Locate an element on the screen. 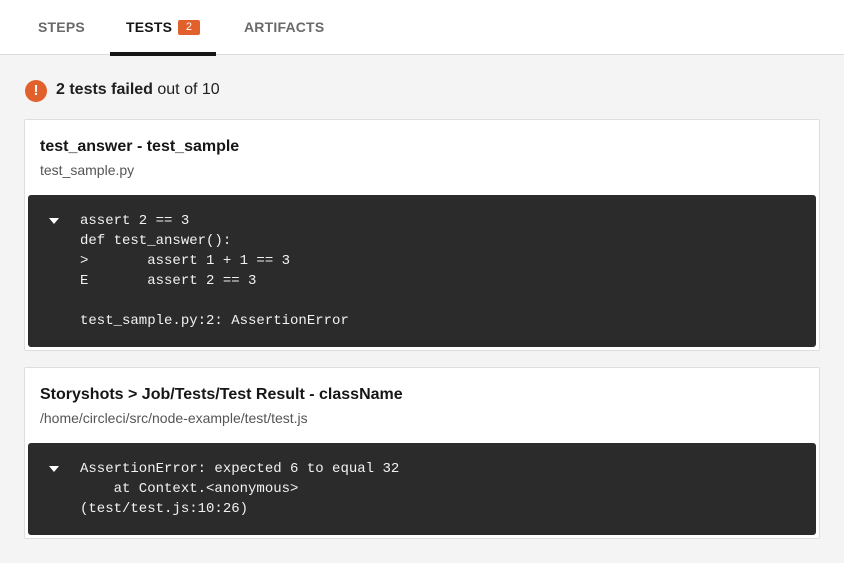 Image resolution: width=844 pixels, height=563 pixels. tab-artifacts-label: ARTIFACTS is located at coordinates (284, 27).